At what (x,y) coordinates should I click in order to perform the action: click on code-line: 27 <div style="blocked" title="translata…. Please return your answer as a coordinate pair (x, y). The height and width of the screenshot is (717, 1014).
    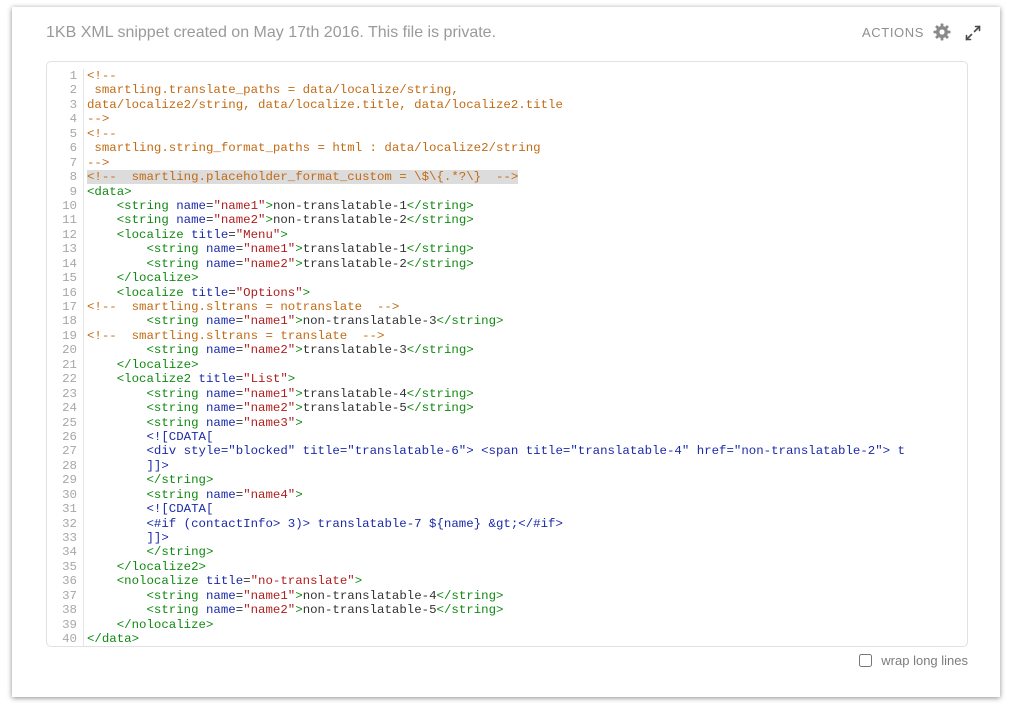
    Looking at the image, I should click on (507, 451).